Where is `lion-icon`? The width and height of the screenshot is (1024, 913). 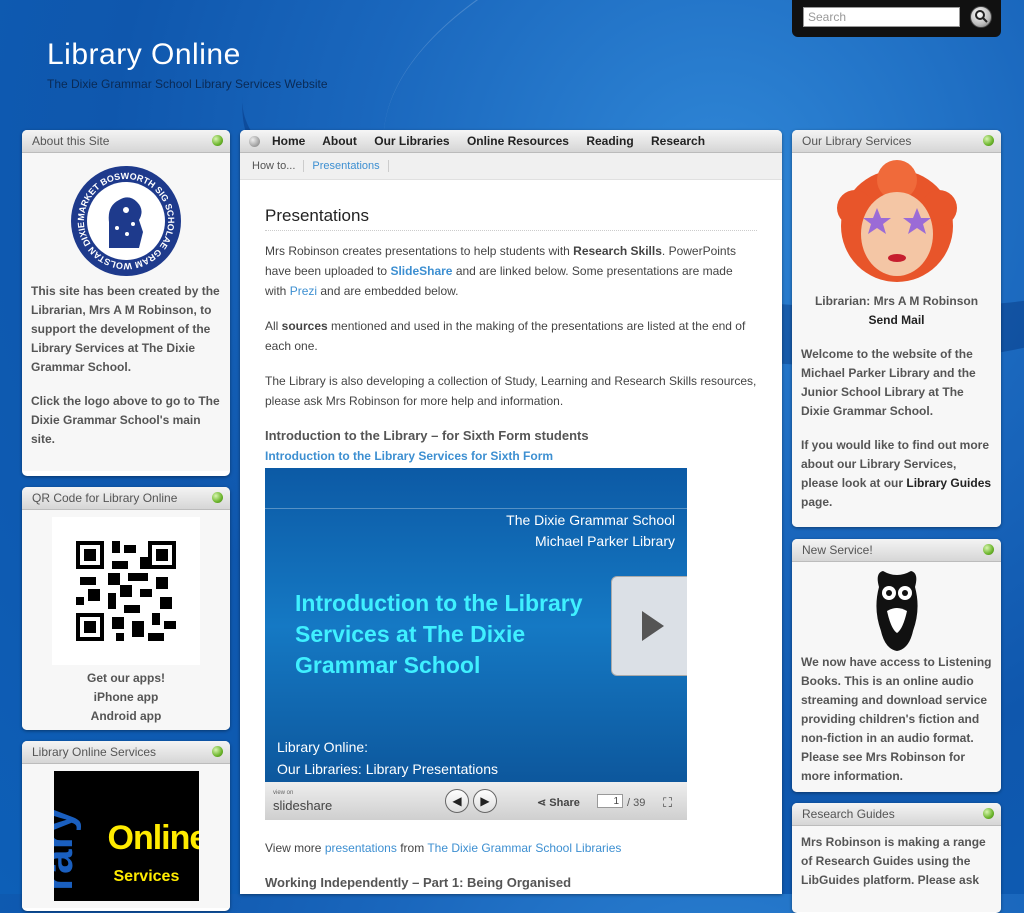 lion-icon is located at coordinates (125, 222).